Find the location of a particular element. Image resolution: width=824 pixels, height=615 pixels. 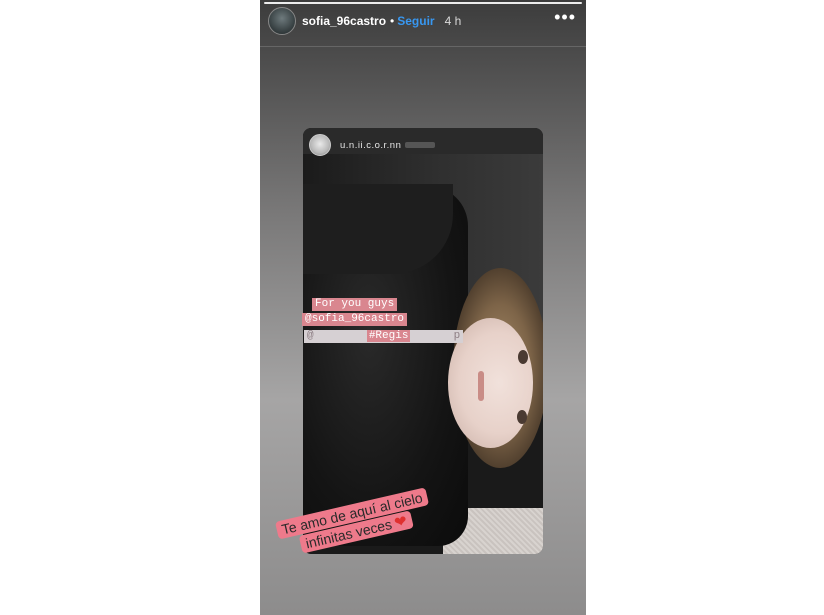

story-header: sofia_96castro • Seguir 4 h ••• is located at coordinates (423, 21).